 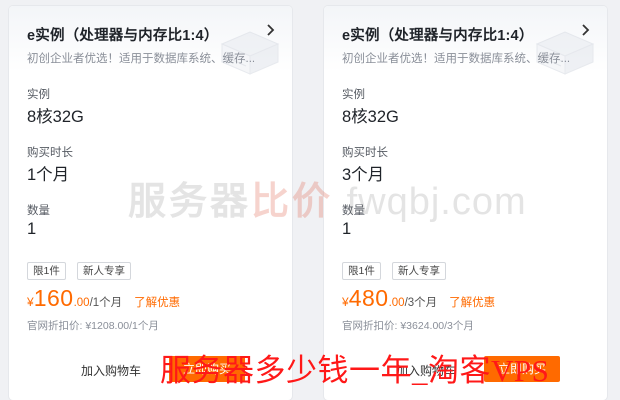 What do you see at coordinates (93, 326) in the screenshot?
I see `official-discount-price: 官网折扣价: ¥1208.00/1个月` at bounding box center [93, 326].